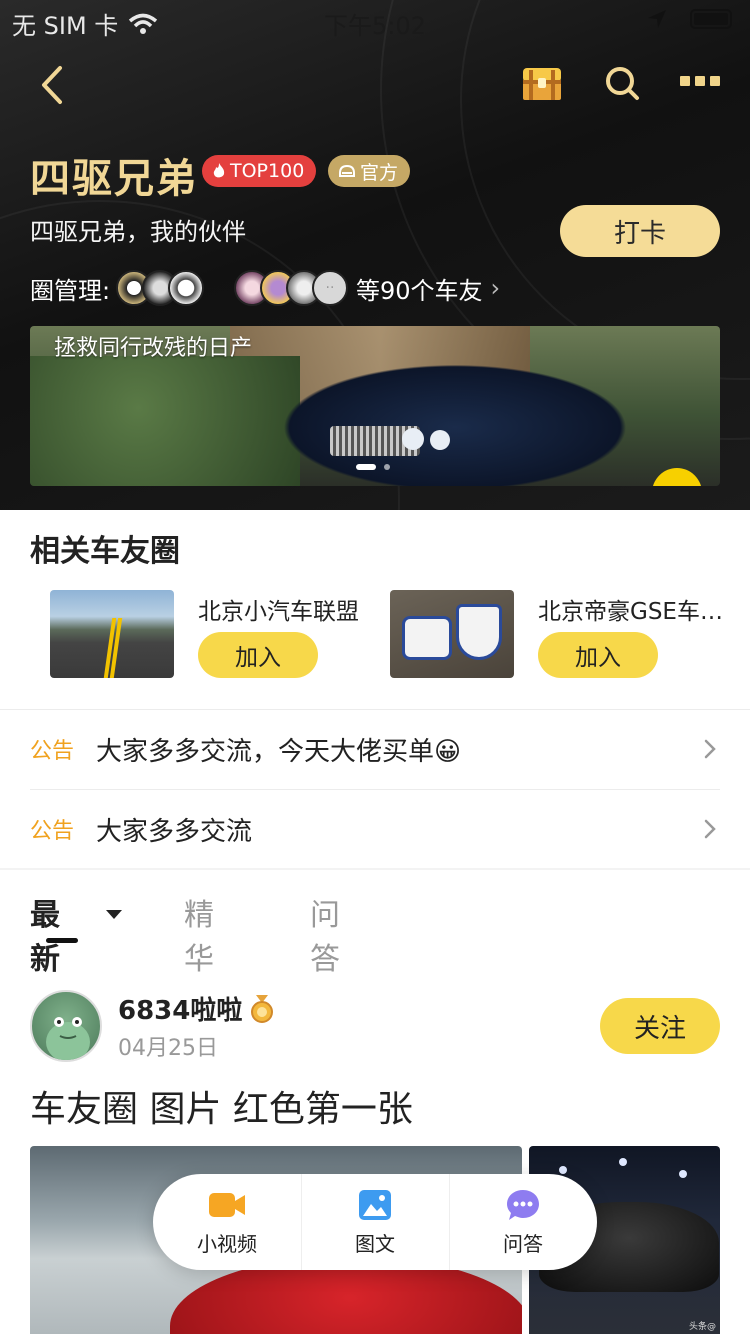  I want to click on notice-text: 大家多多交流，今天大佬买单😀, so click(279, 751).